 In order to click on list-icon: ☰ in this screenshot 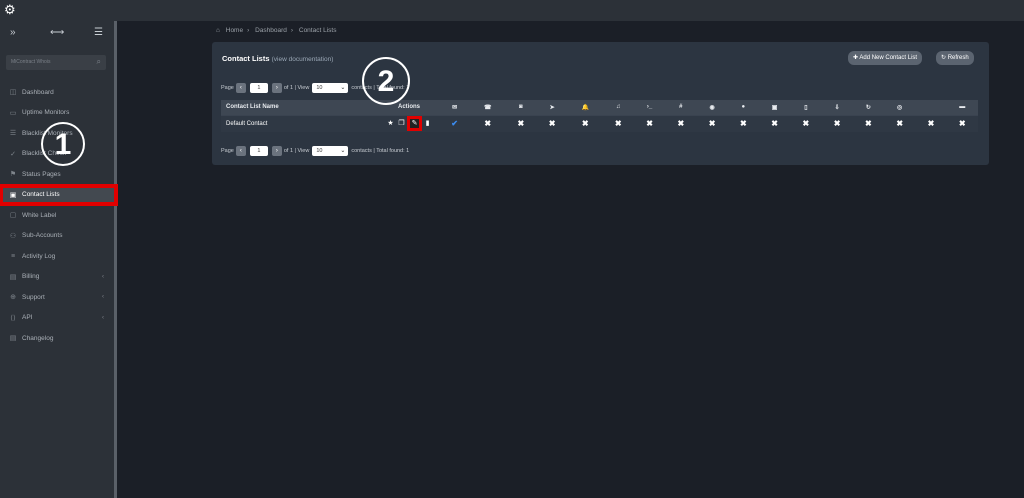, I will do `click(13, 134)`.